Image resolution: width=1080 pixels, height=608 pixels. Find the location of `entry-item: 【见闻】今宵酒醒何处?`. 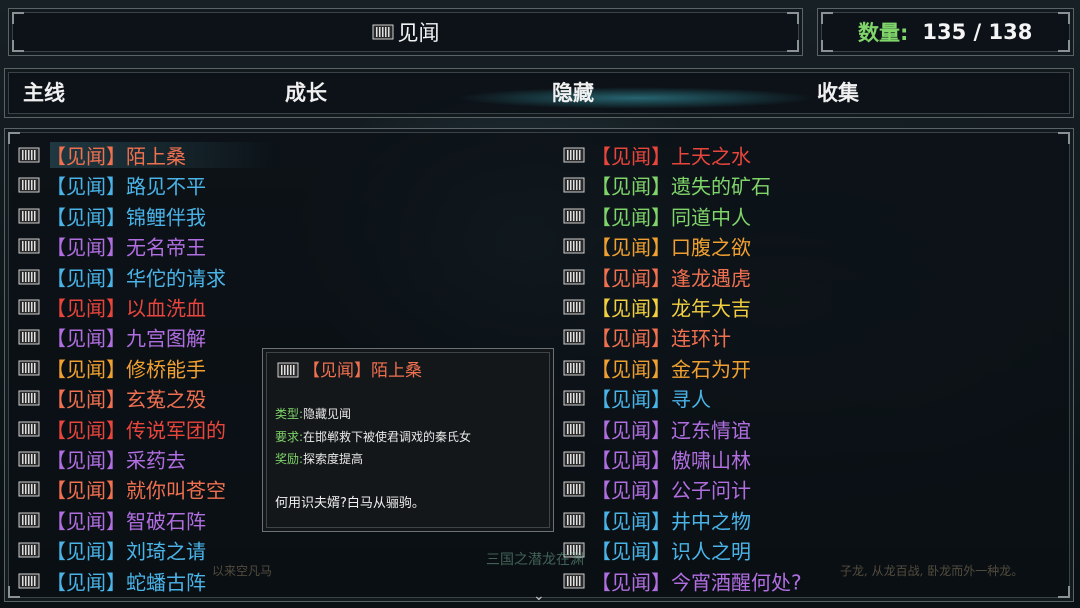

entry-item: 【见闻】今宵酒醒何处? is located at coordinates (682, 581).